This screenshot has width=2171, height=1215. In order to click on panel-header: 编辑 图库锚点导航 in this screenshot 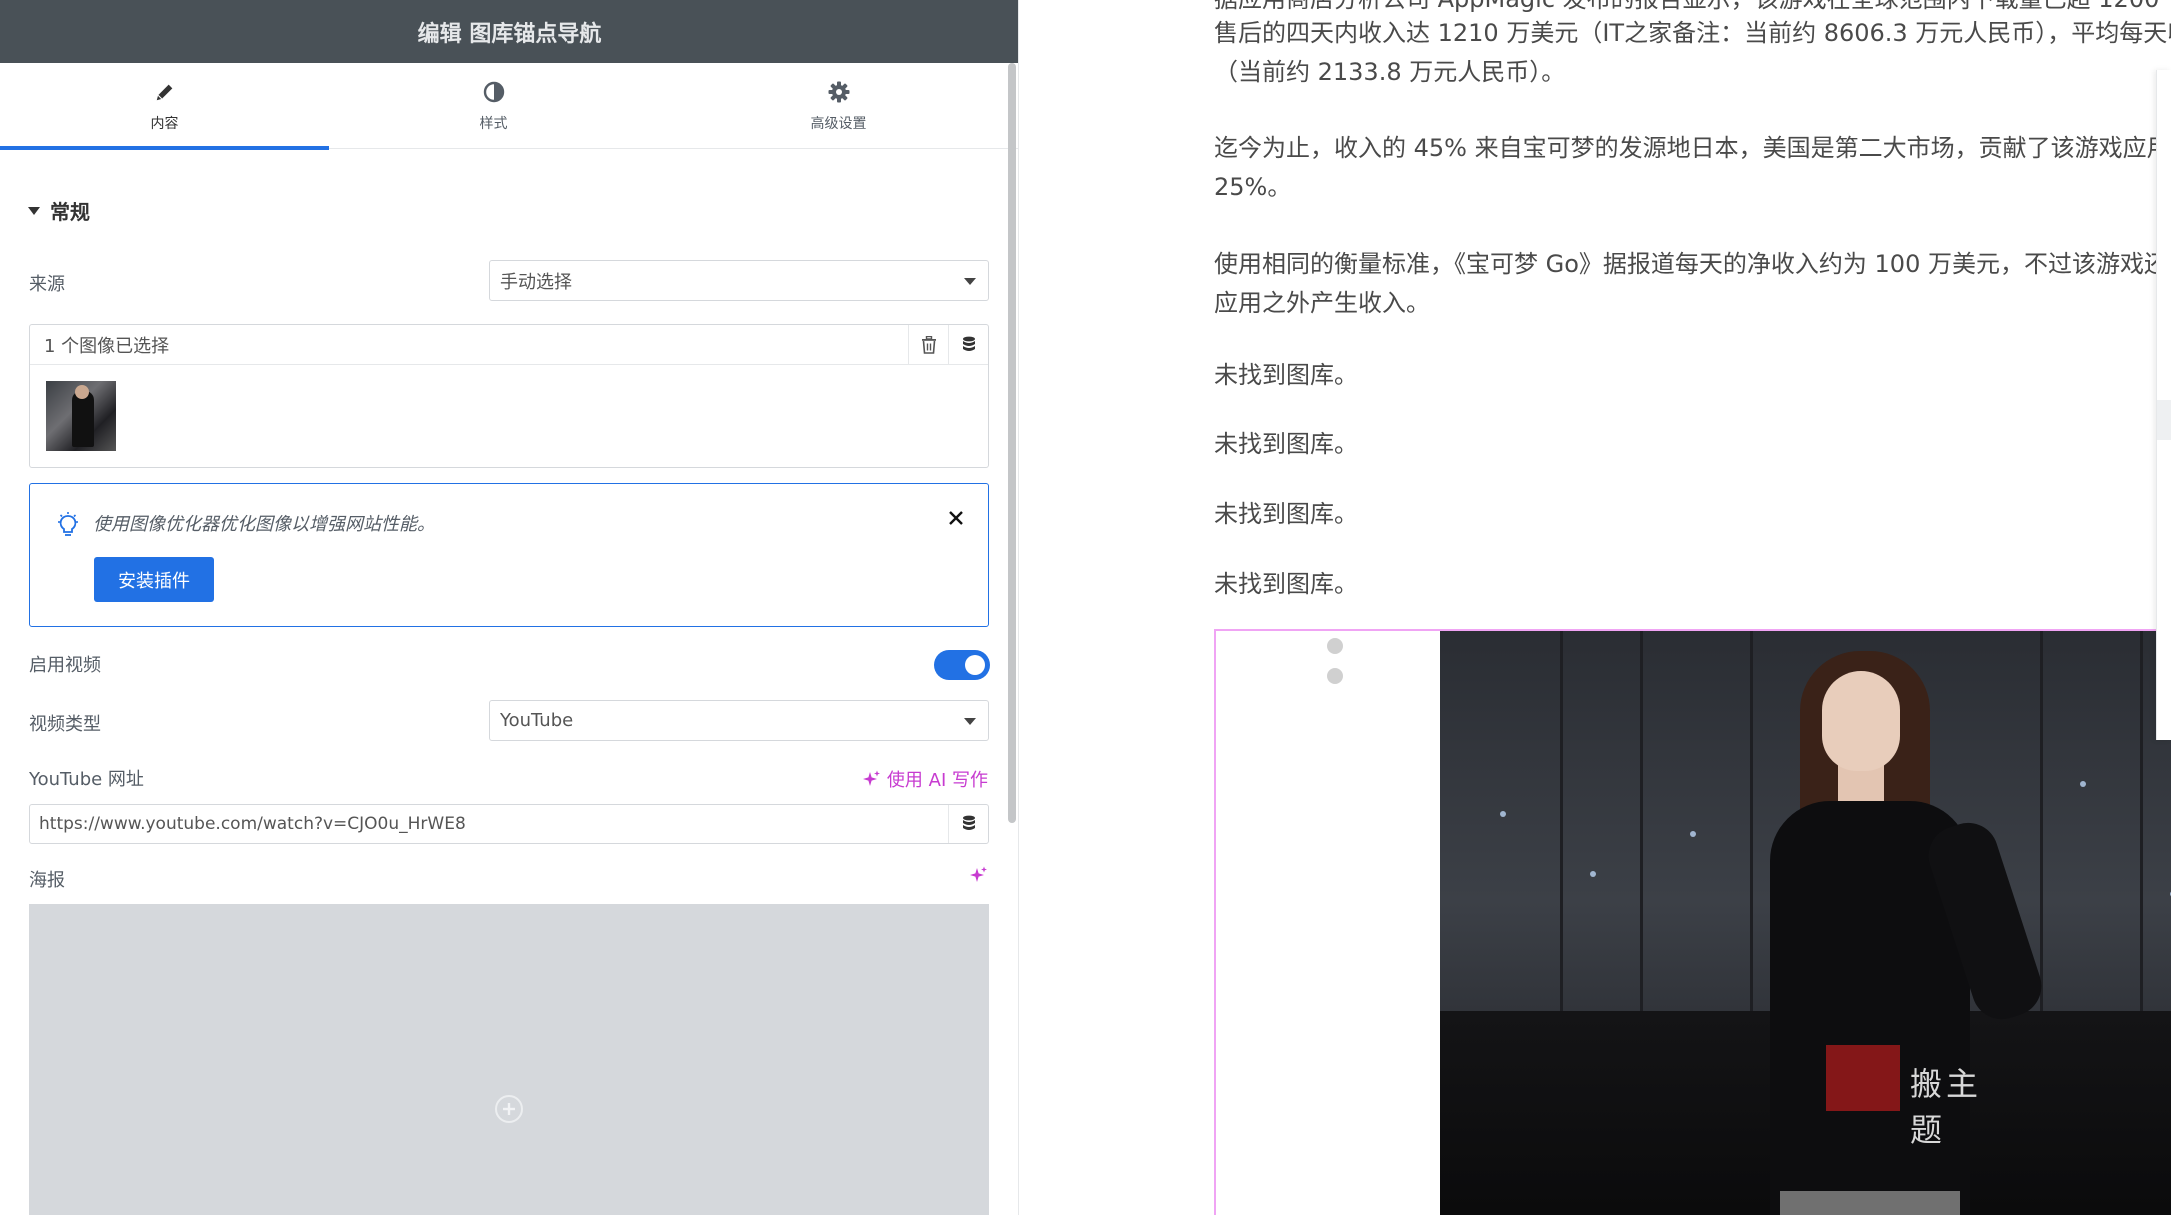, I will do `click(509, 31)`.